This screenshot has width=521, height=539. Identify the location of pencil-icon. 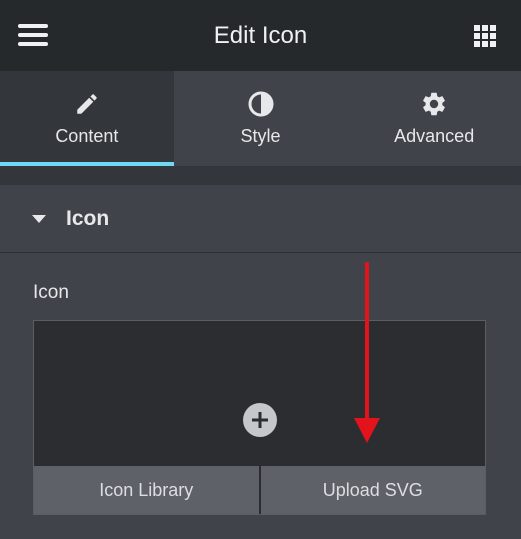
(87, 104).